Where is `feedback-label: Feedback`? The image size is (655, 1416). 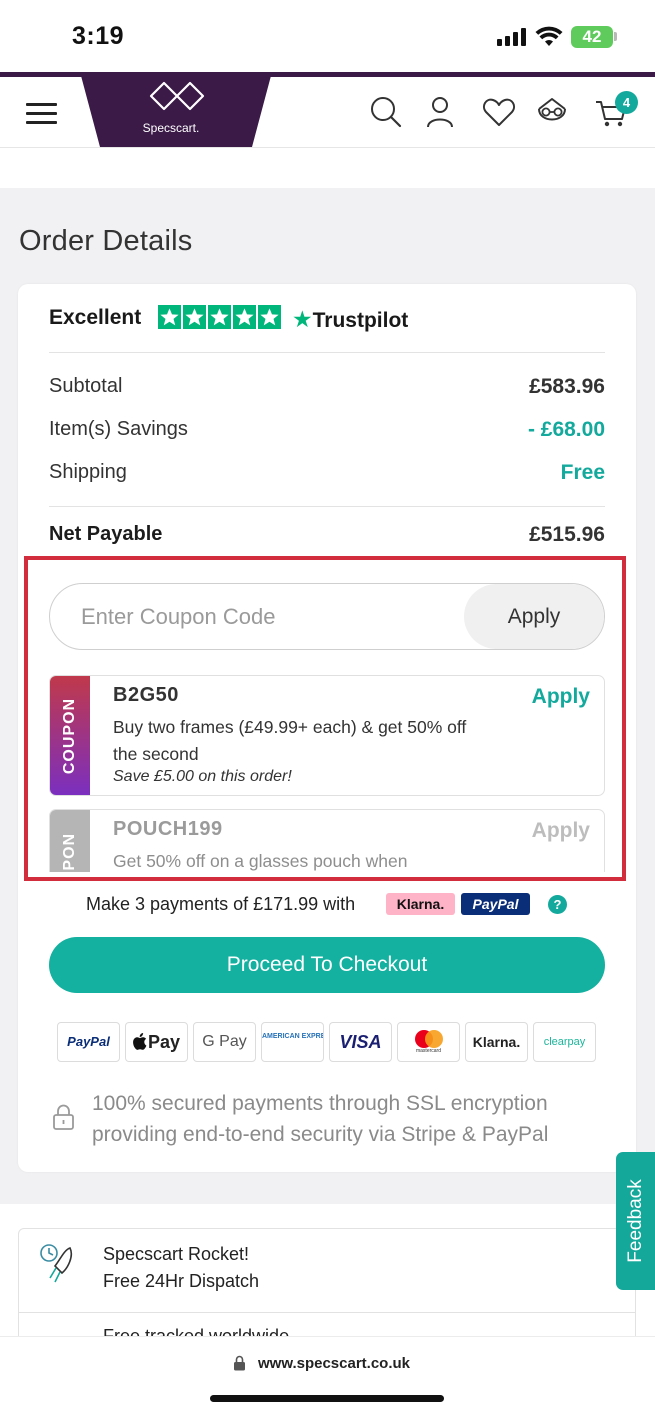 feedback-label: Feedback is located at coordinates (635, 1221).